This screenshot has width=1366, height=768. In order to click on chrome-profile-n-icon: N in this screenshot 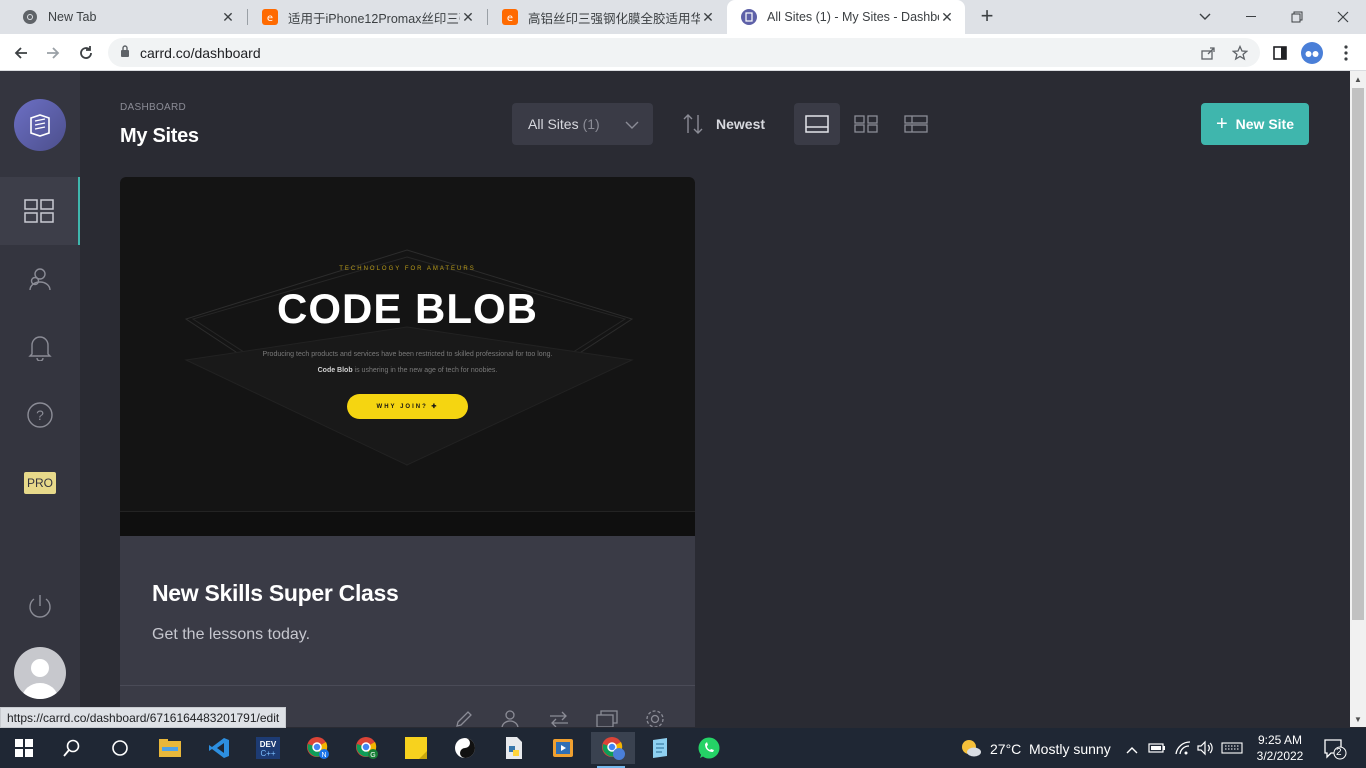, I will do `click(318, 748)`.